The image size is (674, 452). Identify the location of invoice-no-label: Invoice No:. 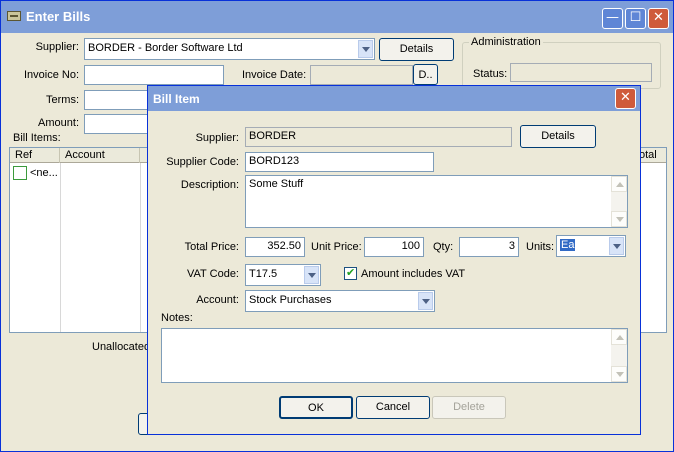
(51, 75).